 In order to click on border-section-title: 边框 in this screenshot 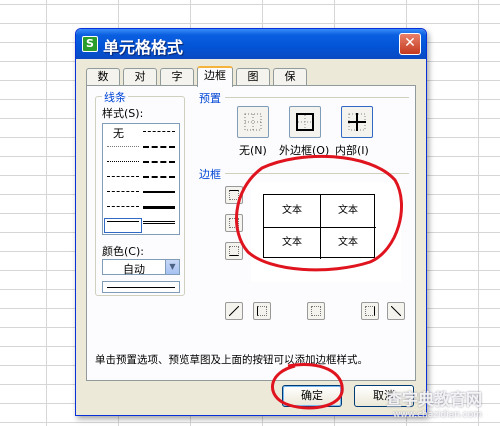, I will do `click(210, 174)`.